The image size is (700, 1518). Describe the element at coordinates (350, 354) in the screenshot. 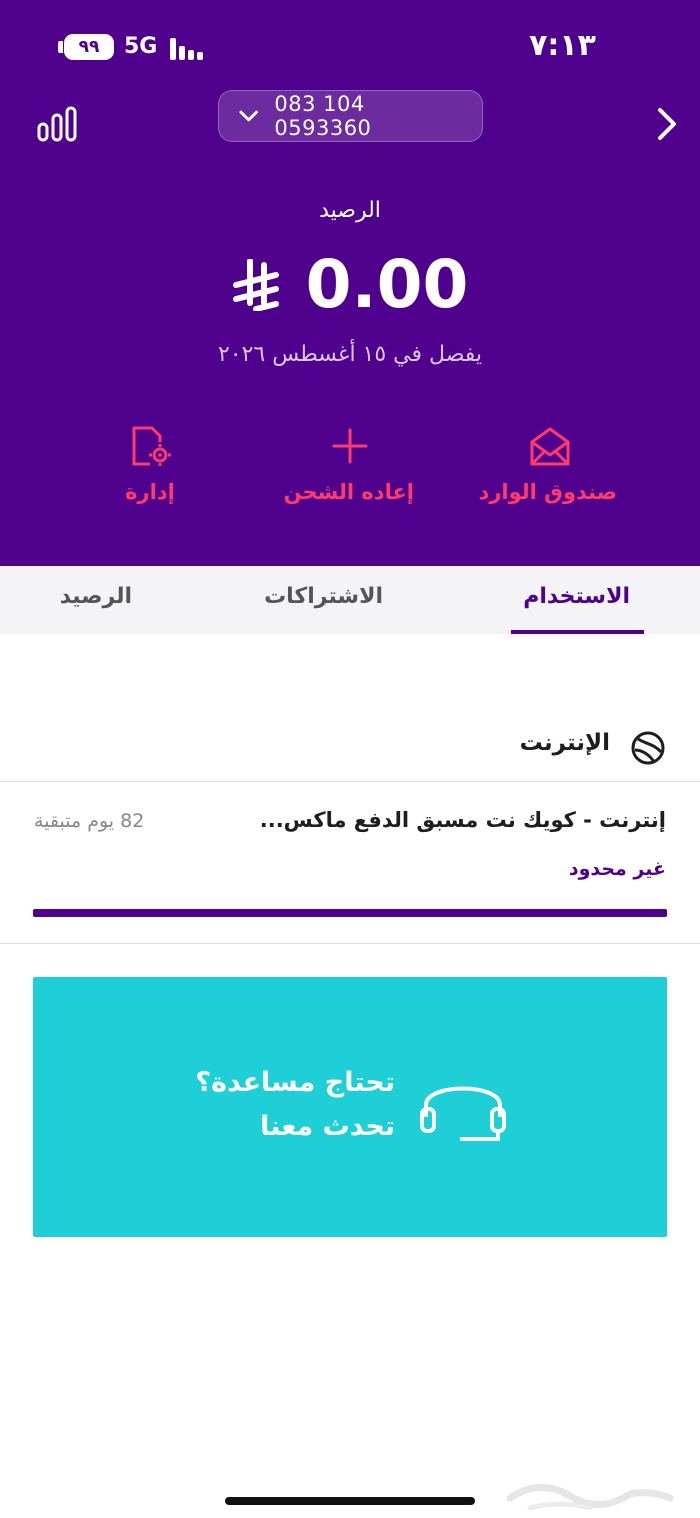

I see `balance-expiry-date: يفصل في ١٥ أغسطس ٢٠٢٦` at that location.